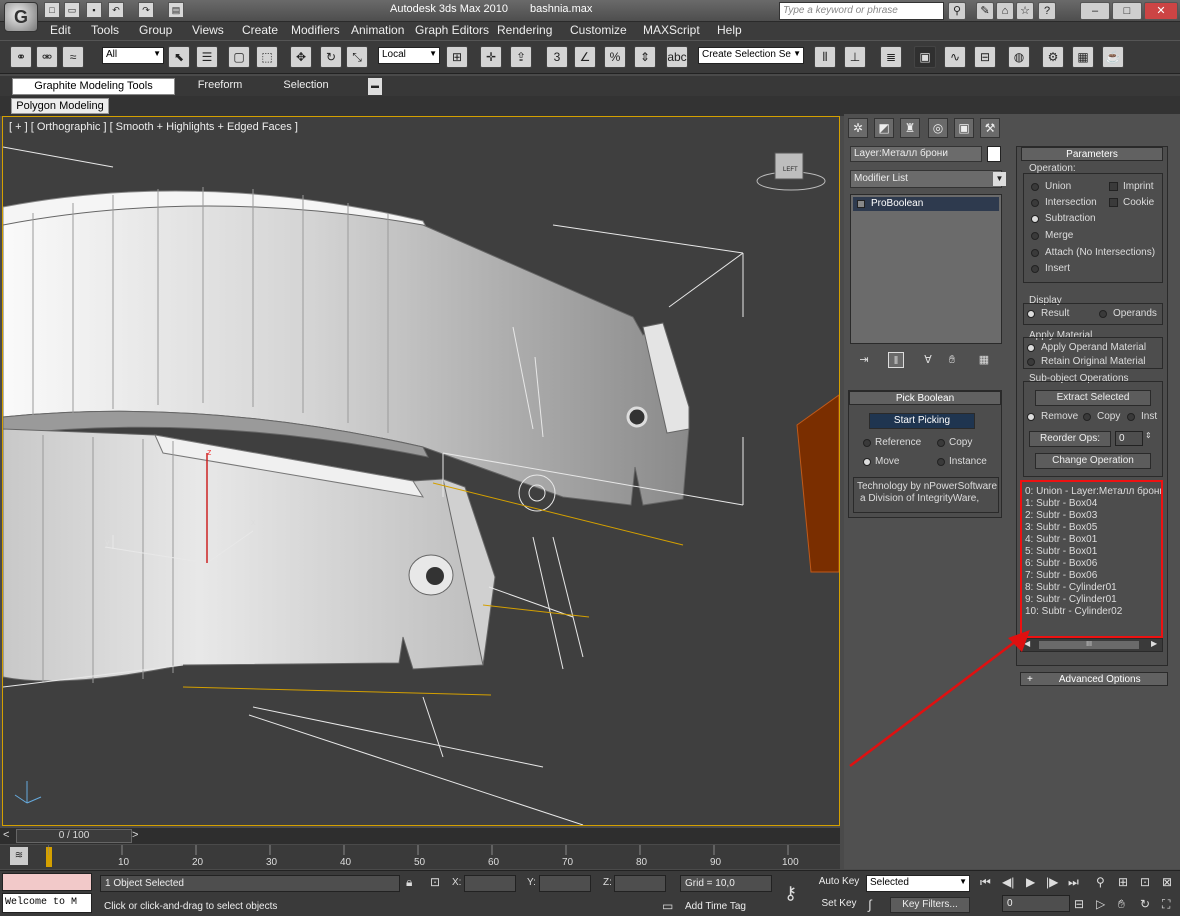  Describe the element at coordinates (1031, 417) in the screenshot. I see `remove-radio` at that location.